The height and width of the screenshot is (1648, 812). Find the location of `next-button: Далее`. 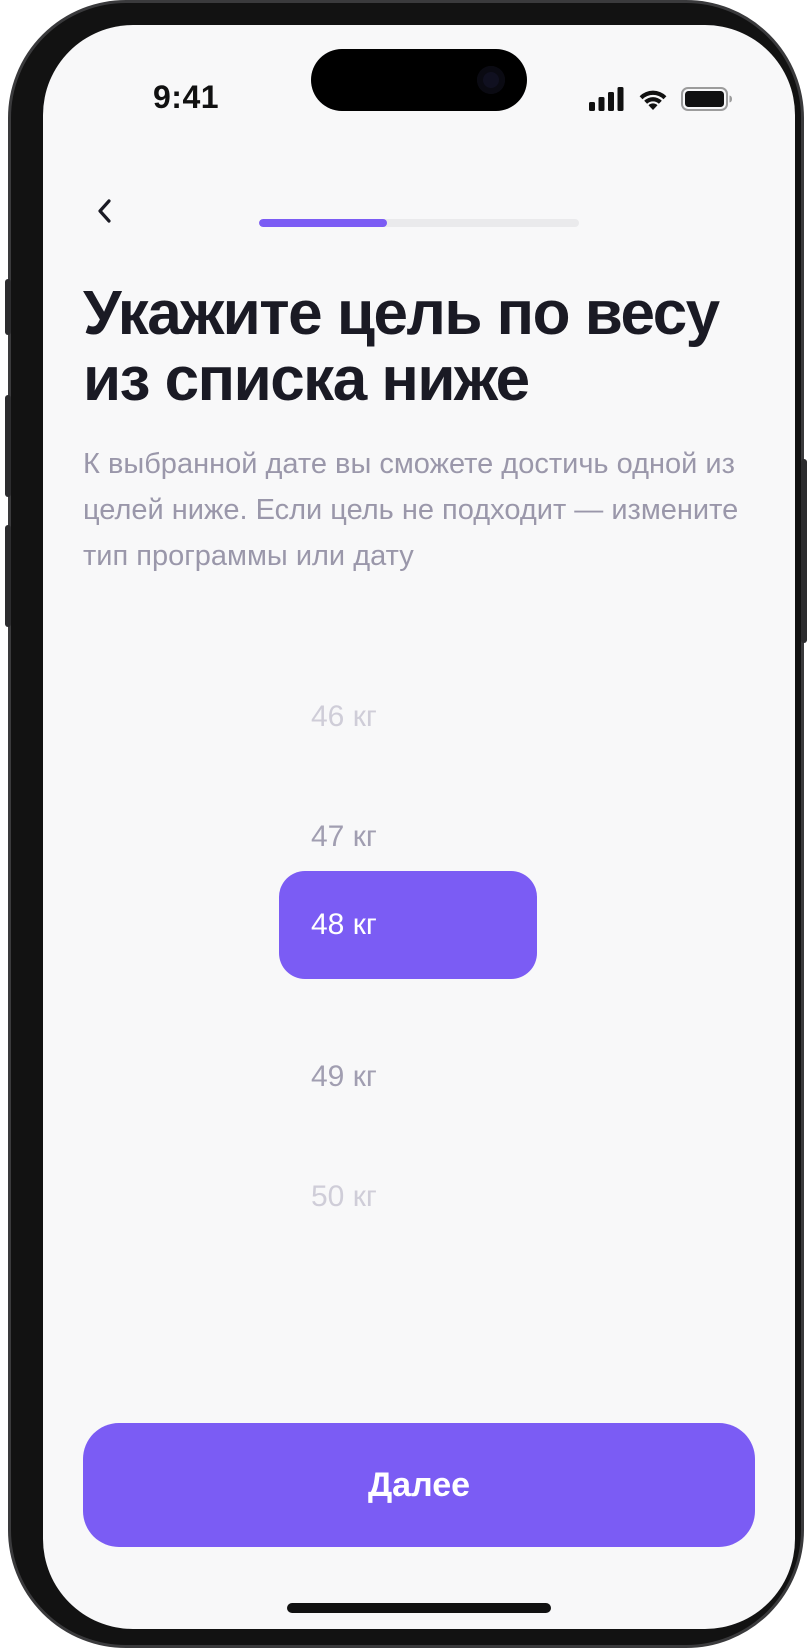

next-button: Далее is located at coordinates (419, 1485).